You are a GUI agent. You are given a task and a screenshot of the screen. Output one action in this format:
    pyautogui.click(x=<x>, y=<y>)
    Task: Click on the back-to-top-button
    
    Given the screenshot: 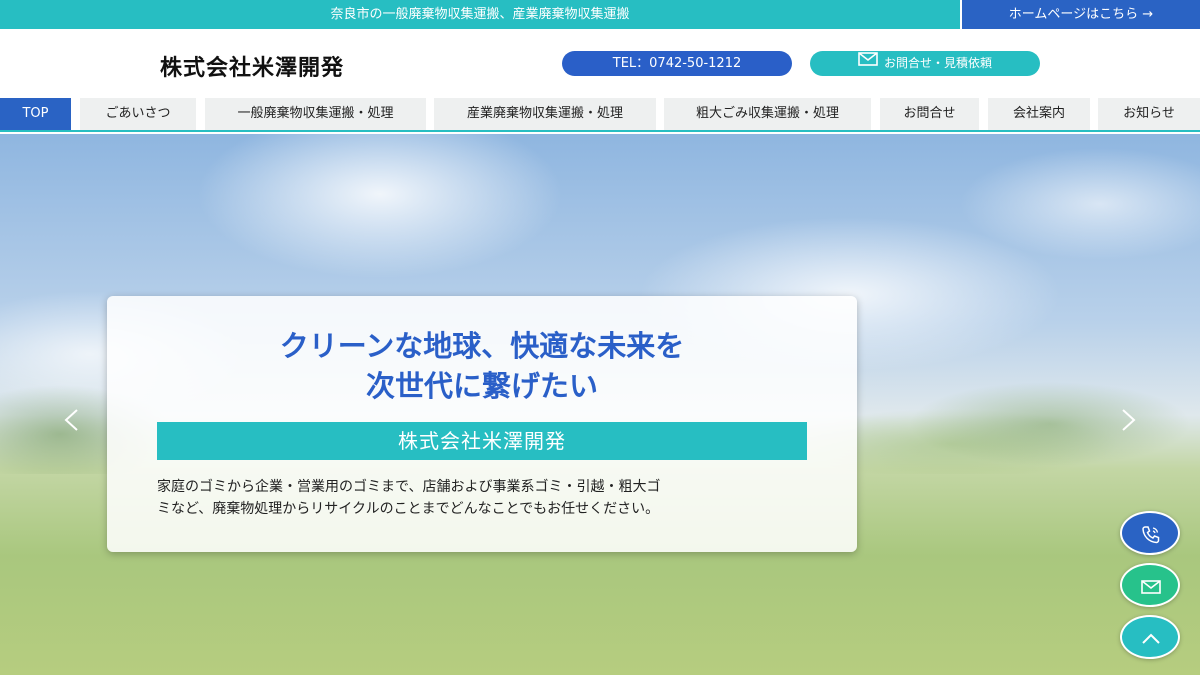 What is the action you would take?
    pyautogui.click(x=1150, y=637)
    